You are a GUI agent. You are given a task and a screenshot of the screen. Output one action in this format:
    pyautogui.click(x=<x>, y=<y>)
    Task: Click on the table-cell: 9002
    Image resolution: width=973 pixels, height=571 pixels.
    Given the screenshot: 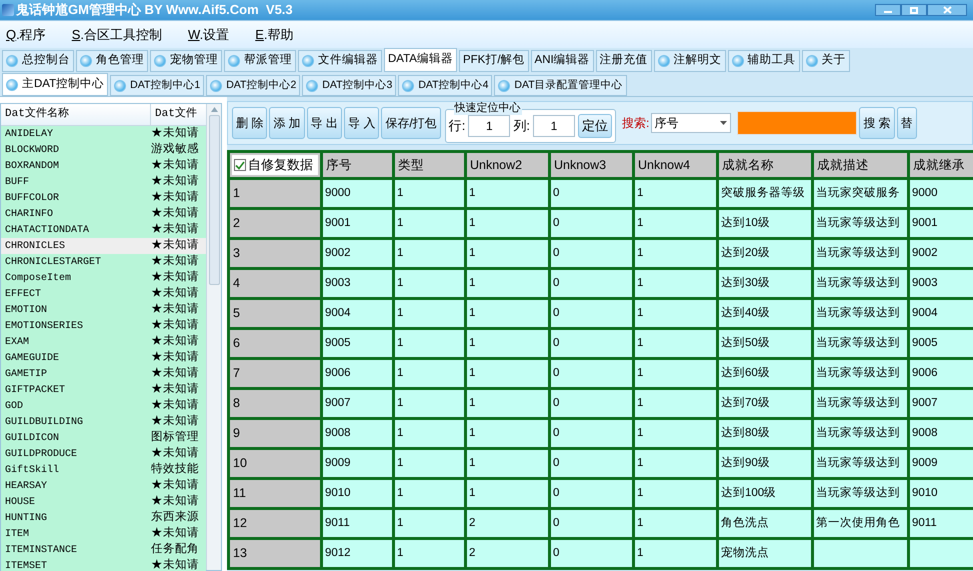 What is the action you would take?
    pyautogui.click(x=940, y=253)
    